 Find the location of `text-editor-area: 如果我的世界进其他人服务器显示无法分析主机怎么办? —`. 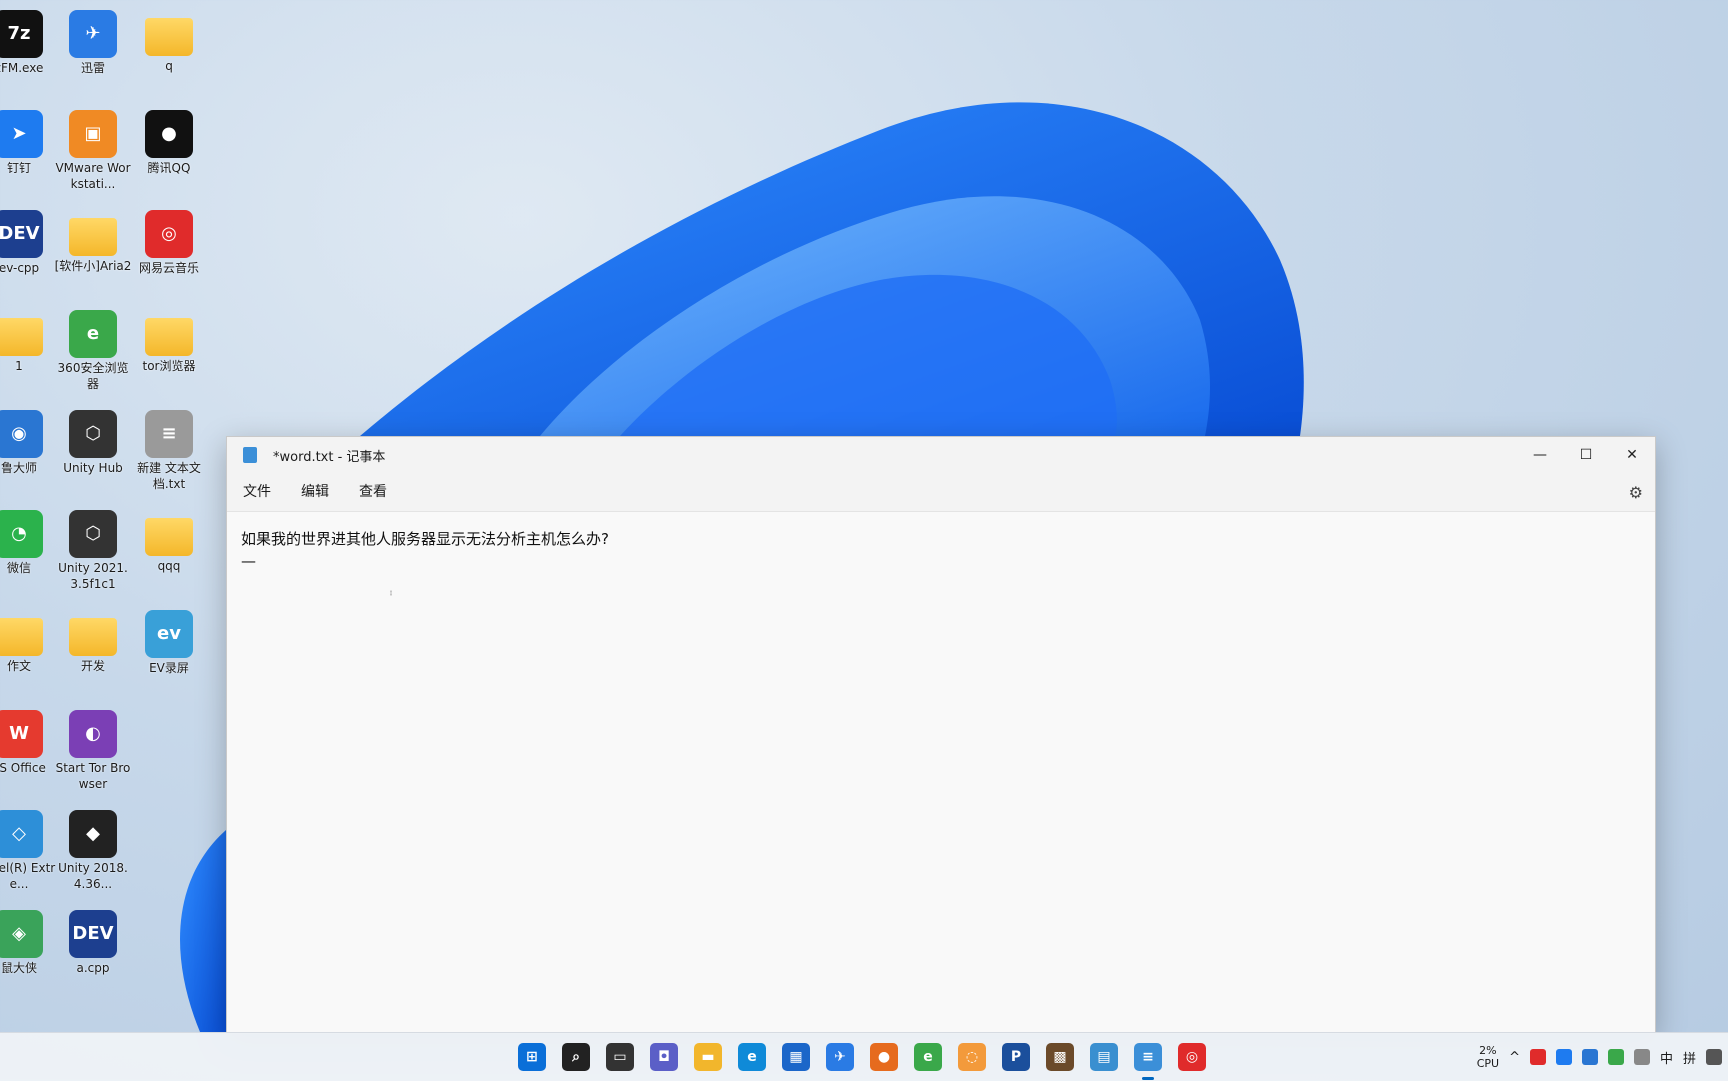

text-editor-area: 如果我的世界进其他人服务器显示无法分析主机怎么办? — is located at coordinates (941, 550).